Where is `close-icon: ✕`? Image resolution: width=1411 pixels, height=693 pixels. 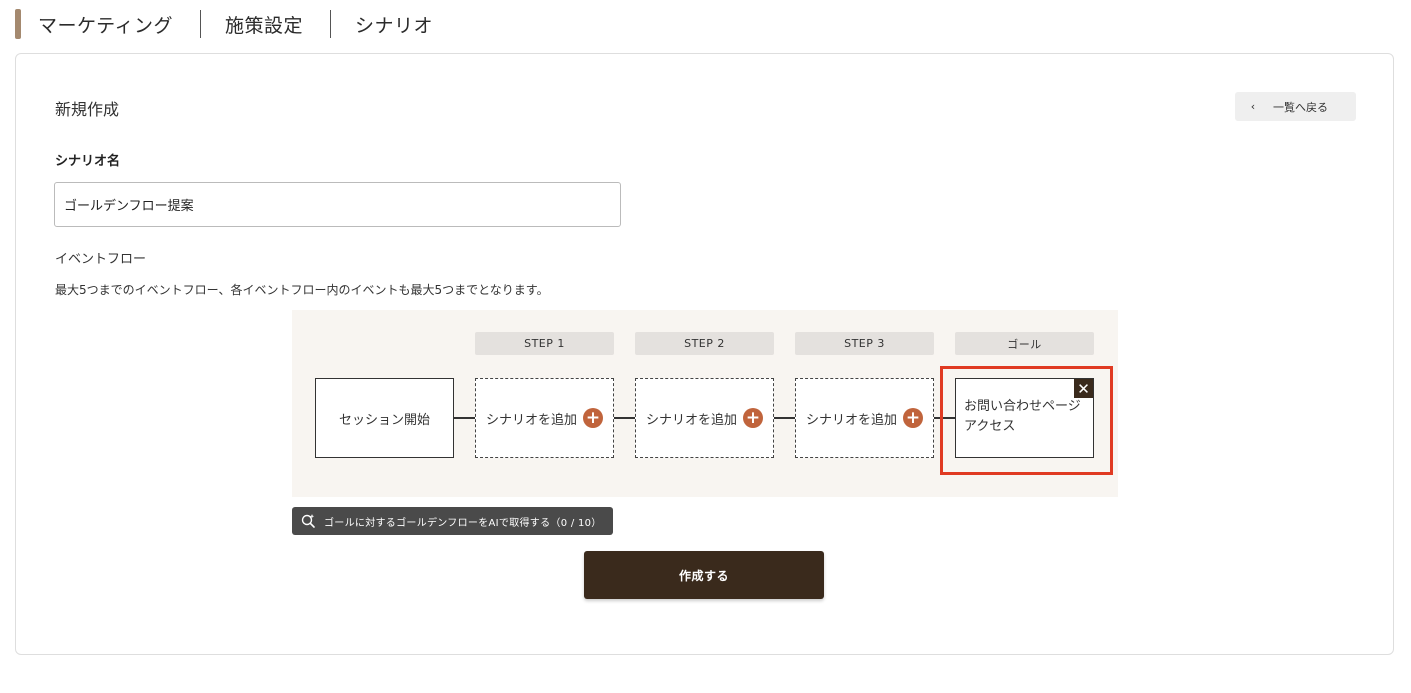 close-icon: ✕ is located at coordinates (1083, 389).